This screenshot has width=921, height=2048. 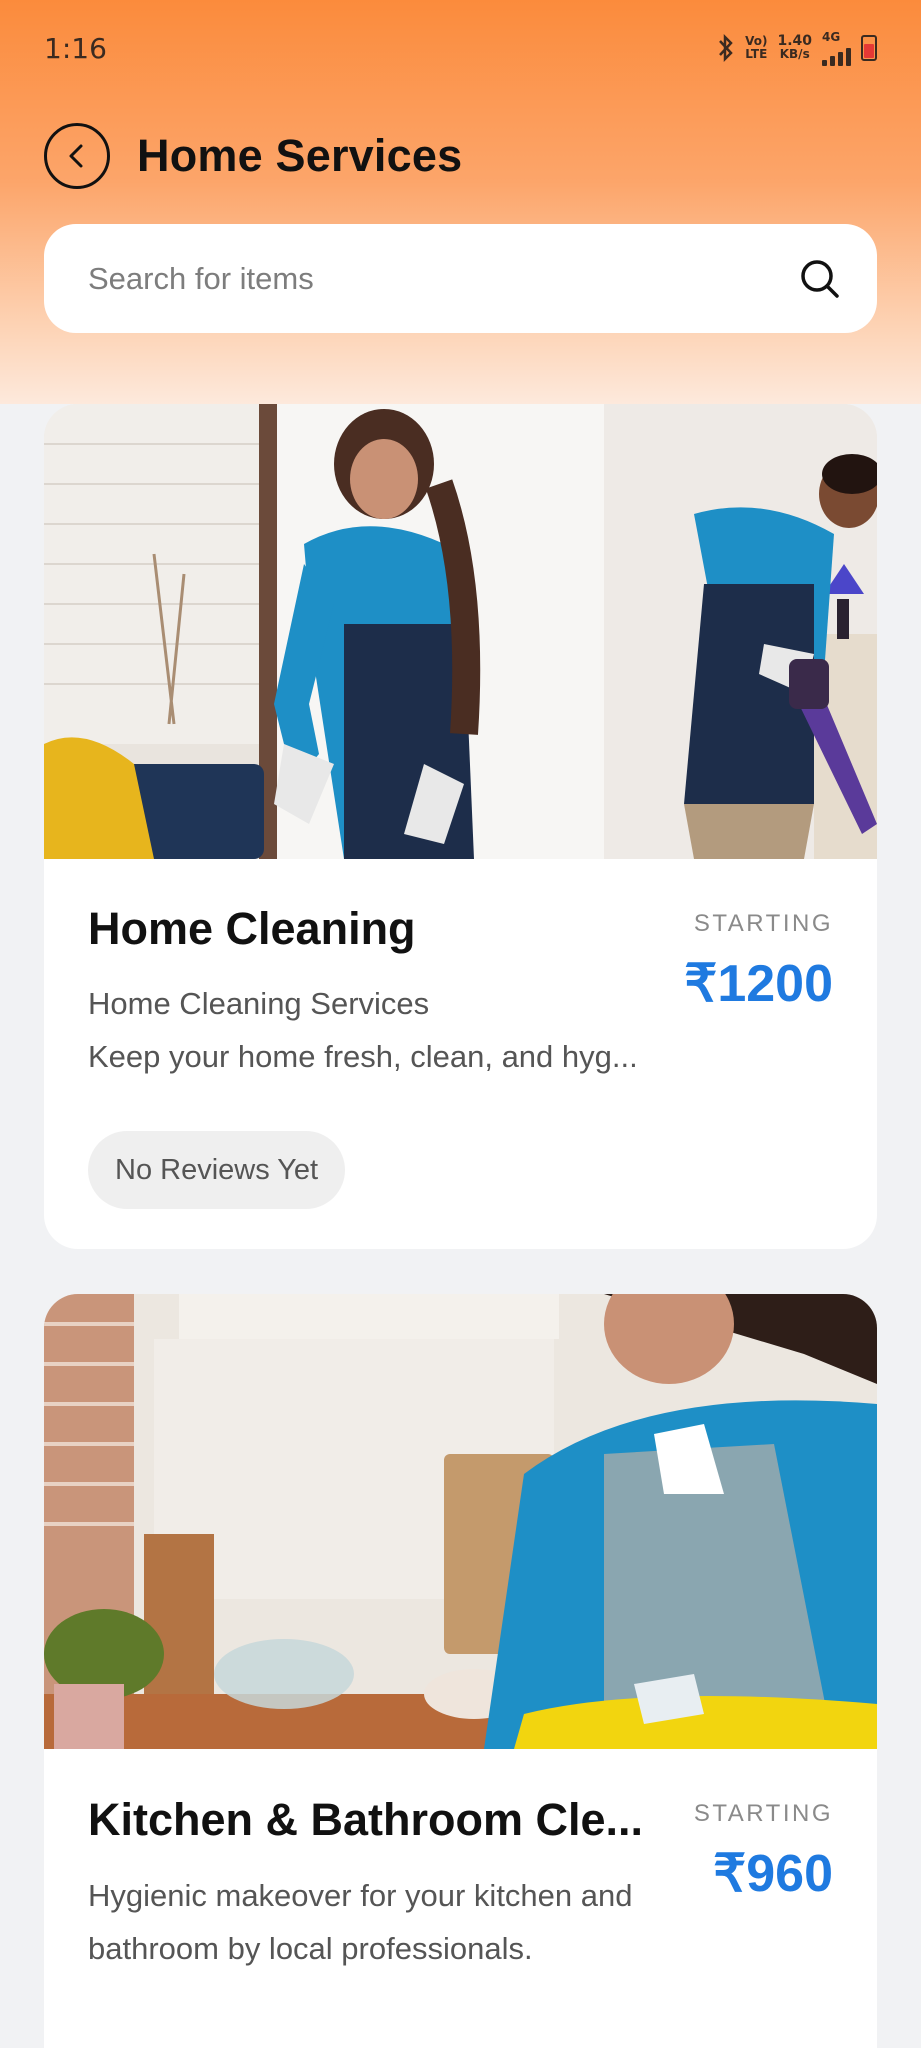 I want to click on status-time: 1:16, so click(x=75, y=48).